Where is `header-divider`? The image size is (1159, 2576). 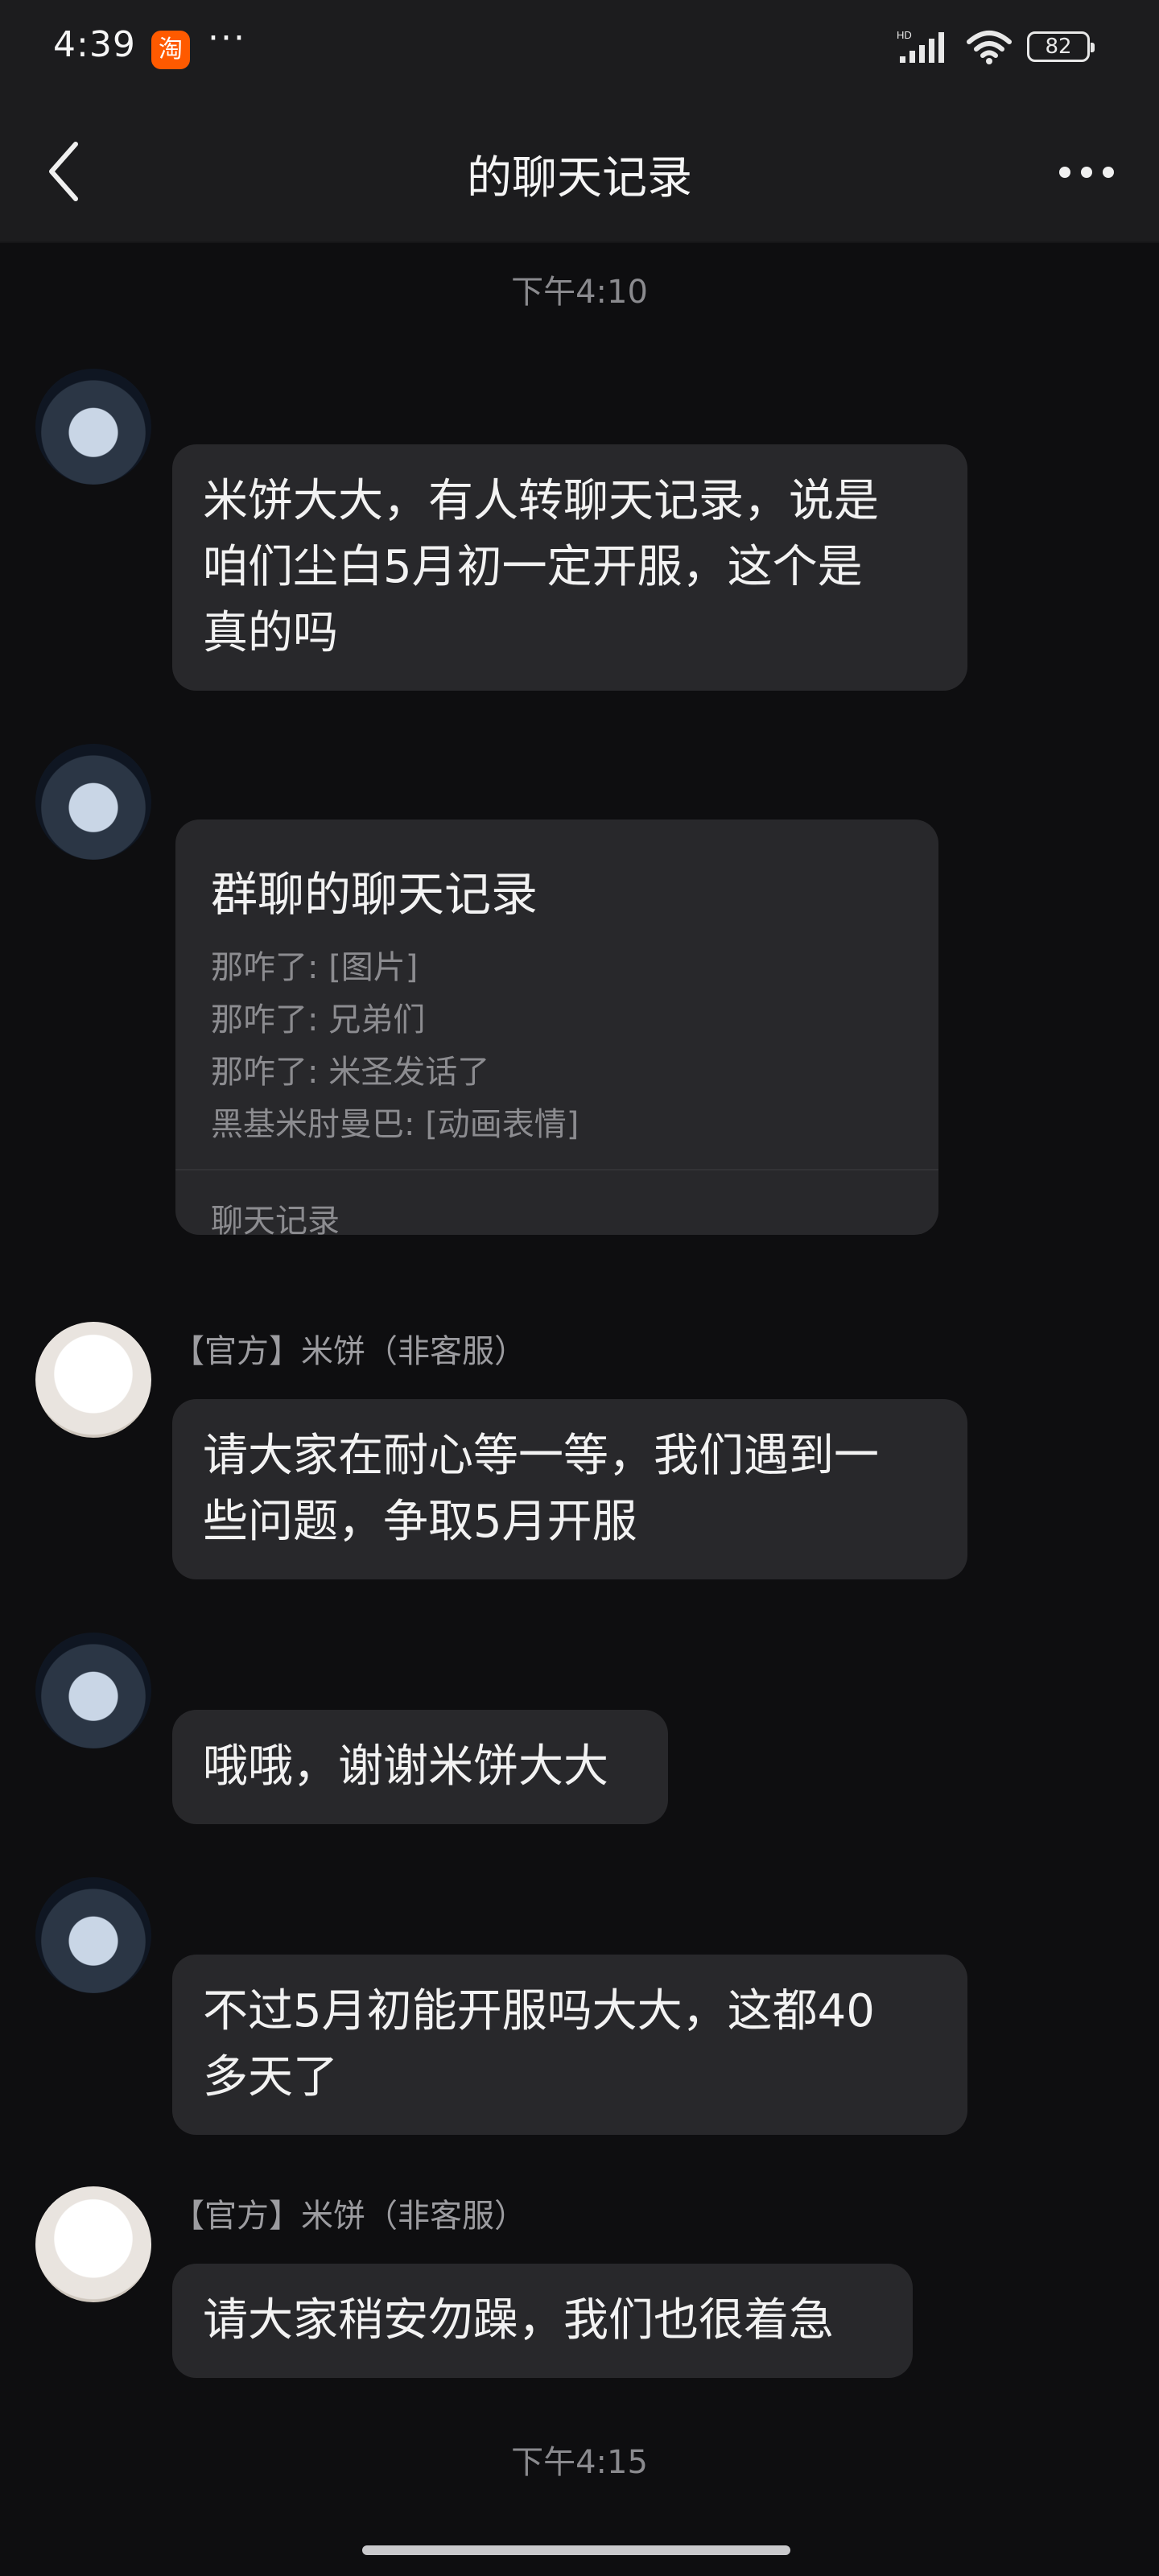
header-divider is located at coordinates (579, 242).